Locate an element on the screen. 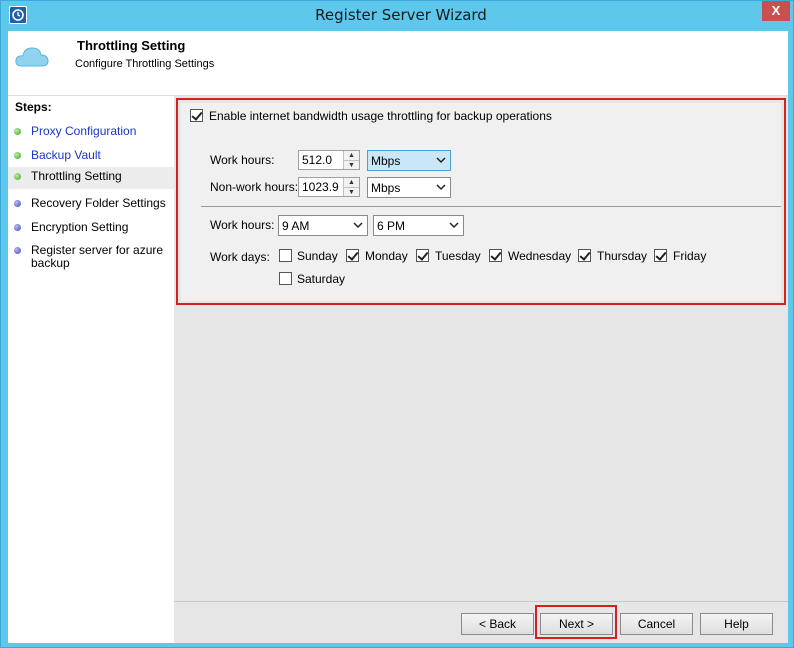 This screenshot has width=794, height=648. tuesday-label: Tuesday is located at coordinates (458, 256).